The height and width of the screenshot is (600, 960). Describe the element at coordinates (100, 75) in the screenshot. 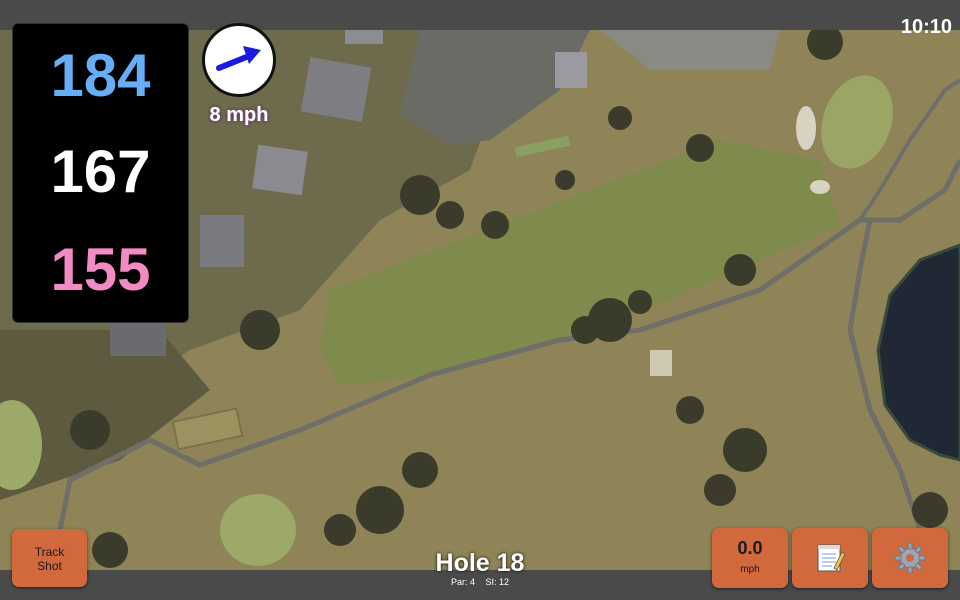

I see `back-distance: 184` at that location.